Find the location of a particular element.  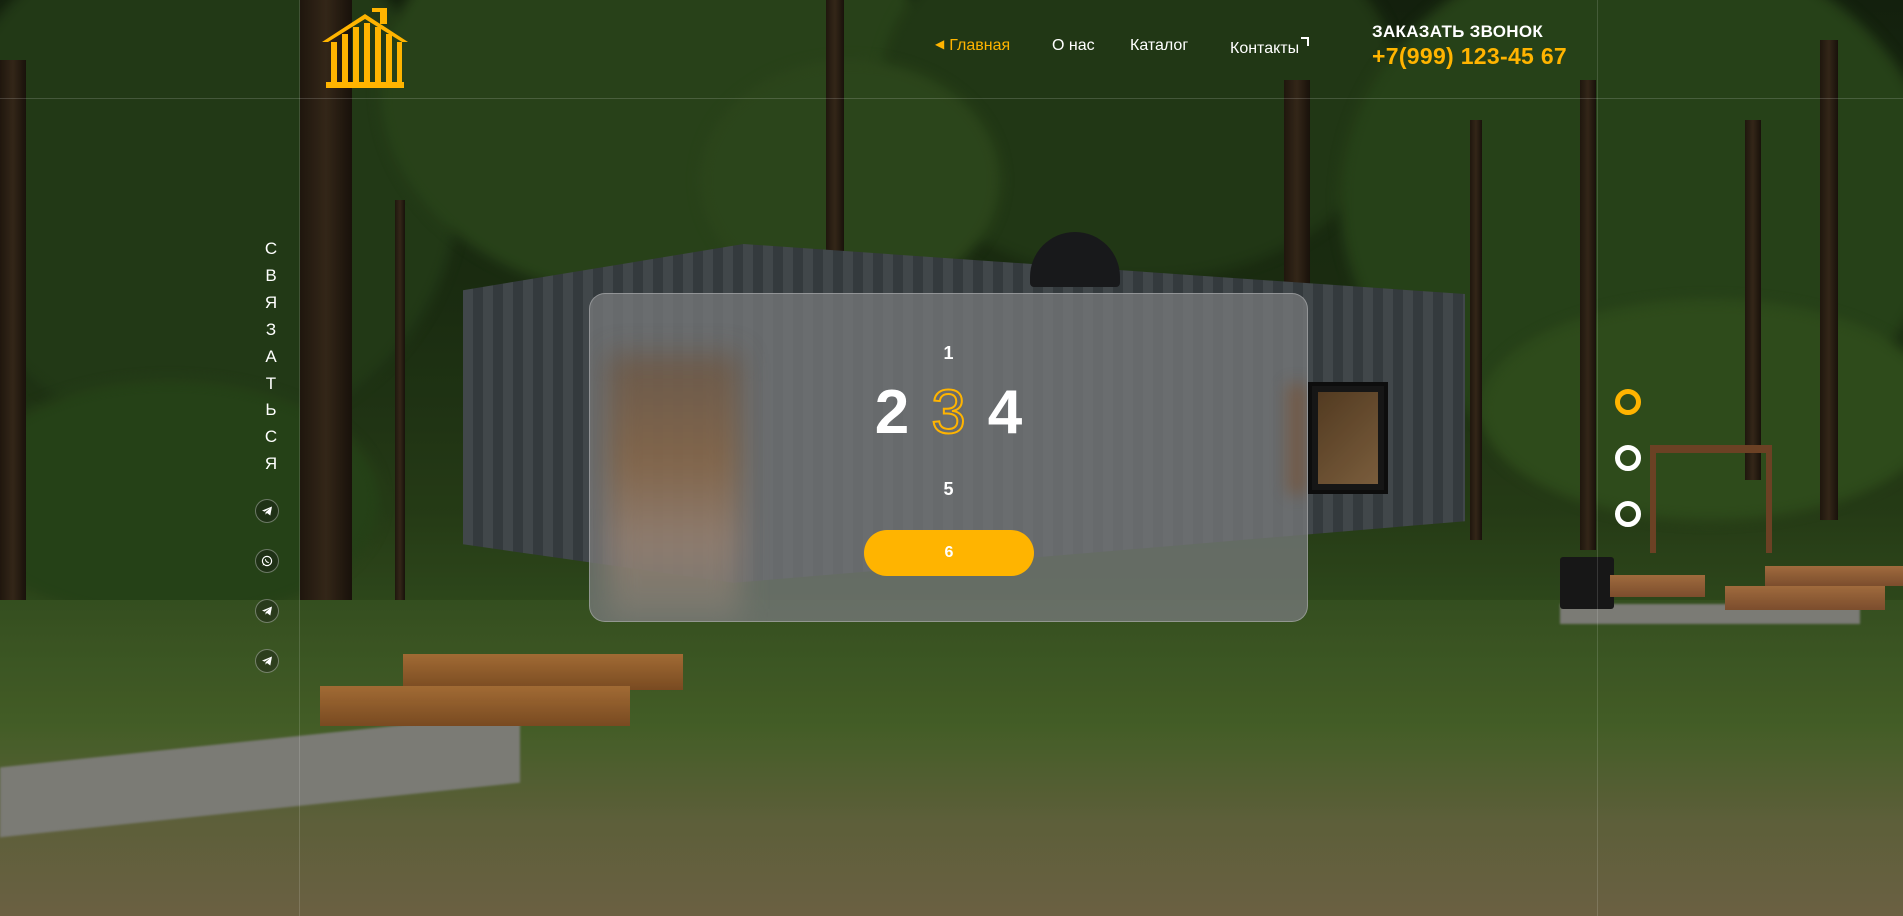

vertical-letter: З is located at coordinates (271, 329).